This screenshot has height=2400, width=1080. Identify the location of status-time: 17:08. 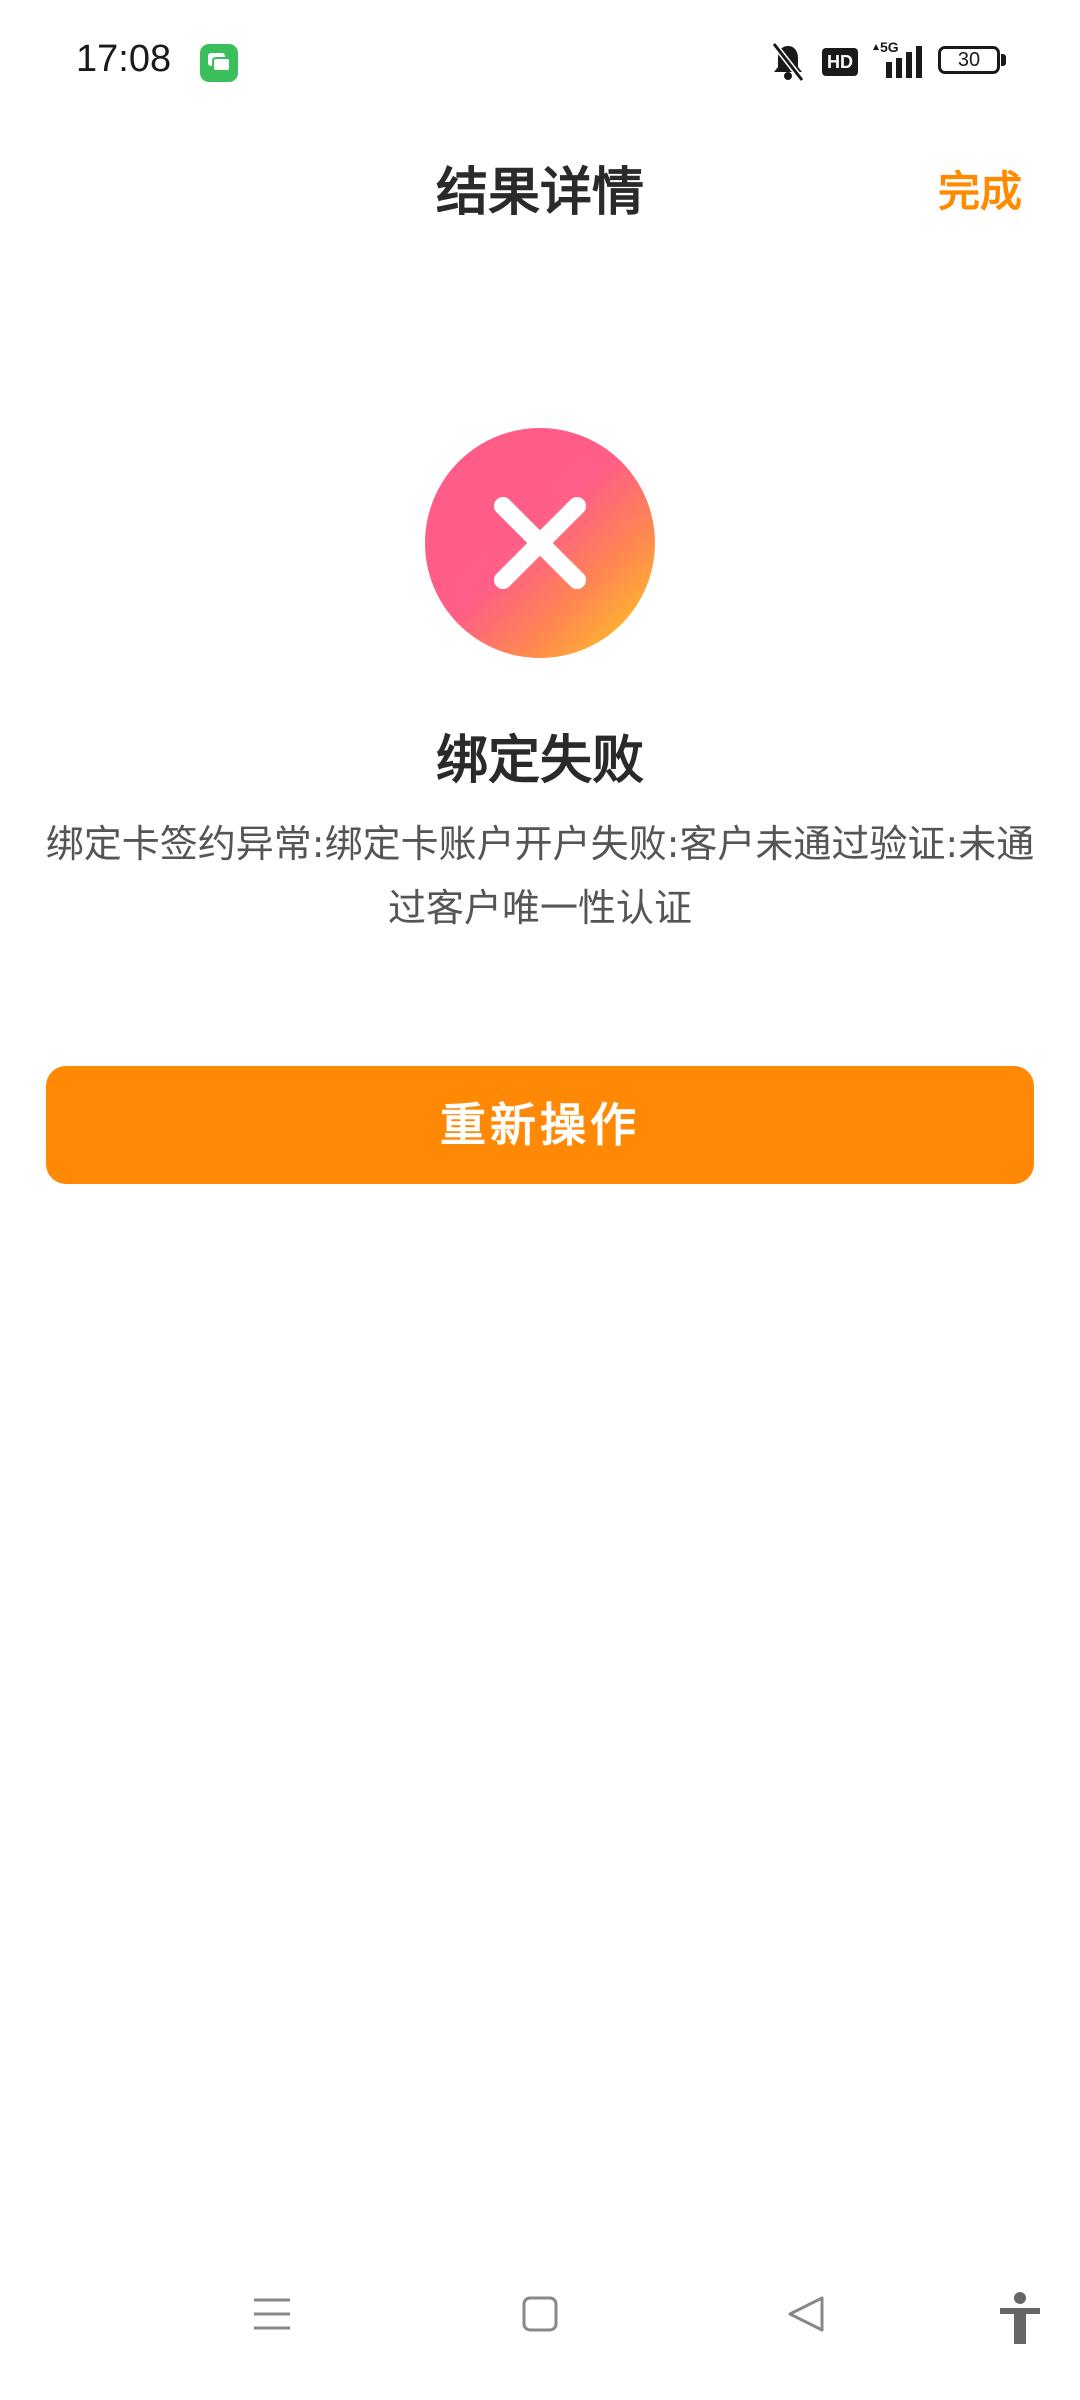
(124, 59).